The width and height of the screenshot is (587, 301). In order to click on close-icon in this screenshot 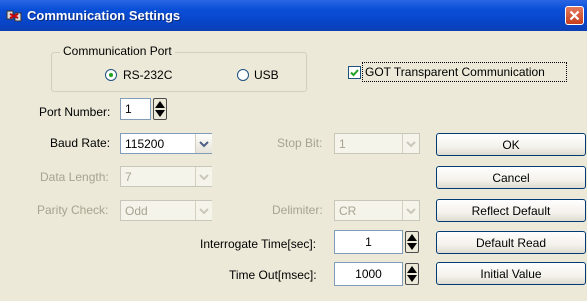, I will do `click(574, 15)`.